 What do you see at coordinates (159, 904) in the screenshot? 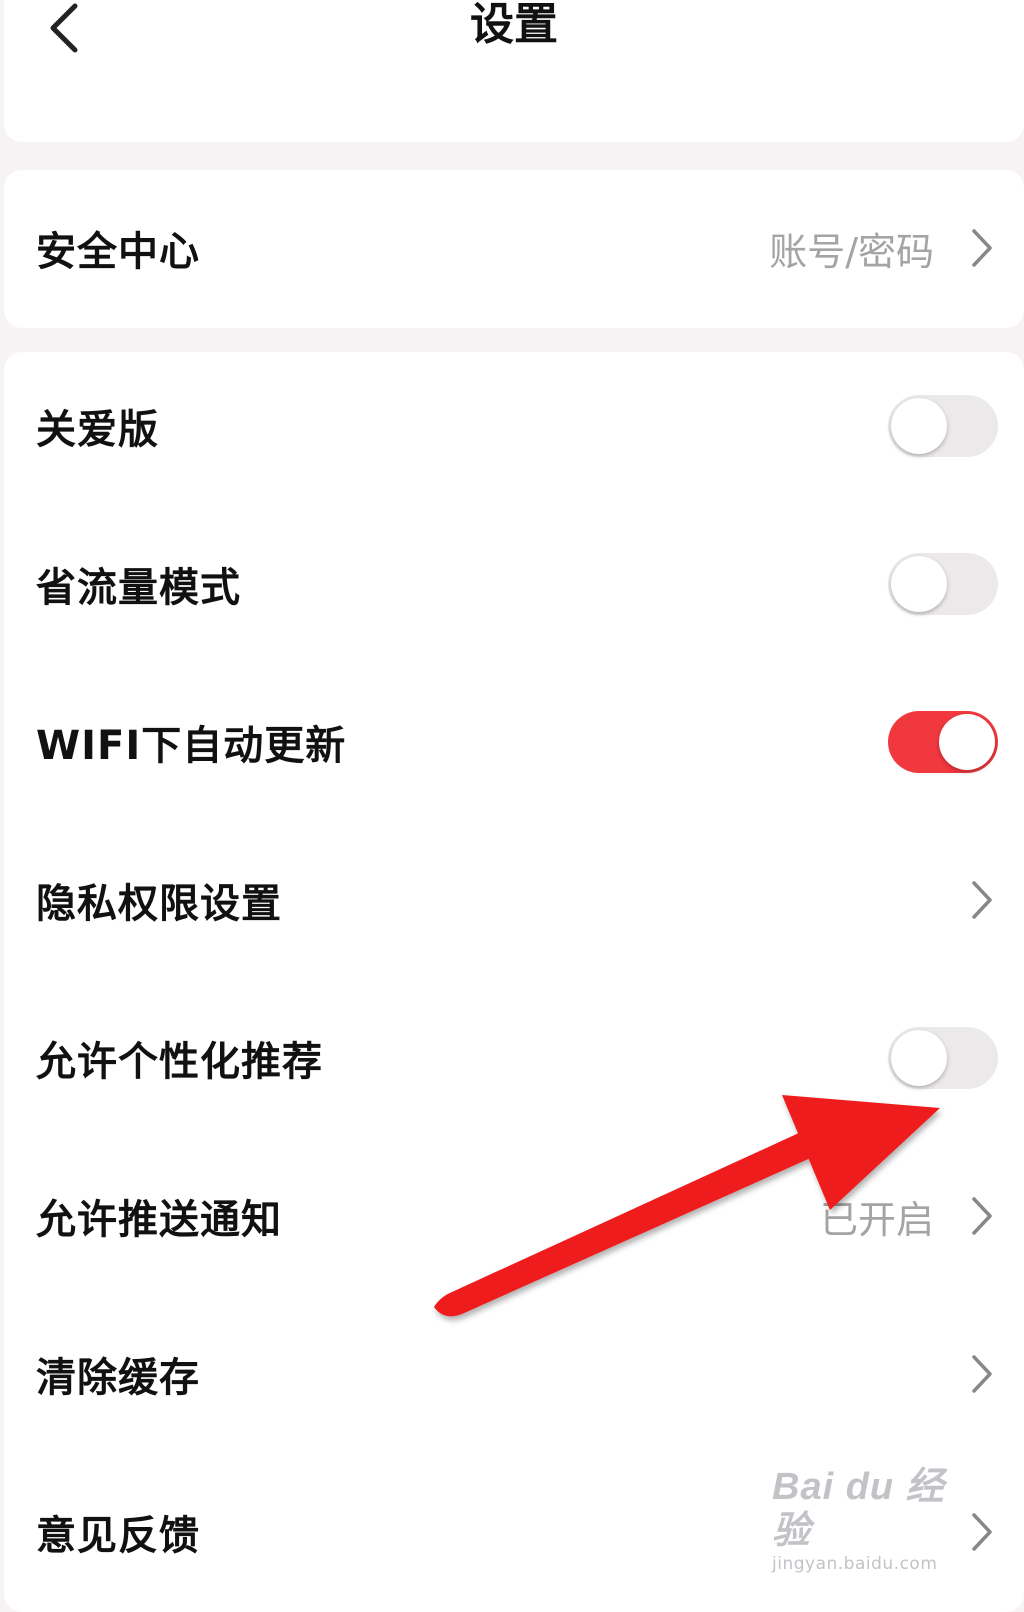
I see `privacy-permissions-label: 隐私权限设置` at bounding box center [159, 904].